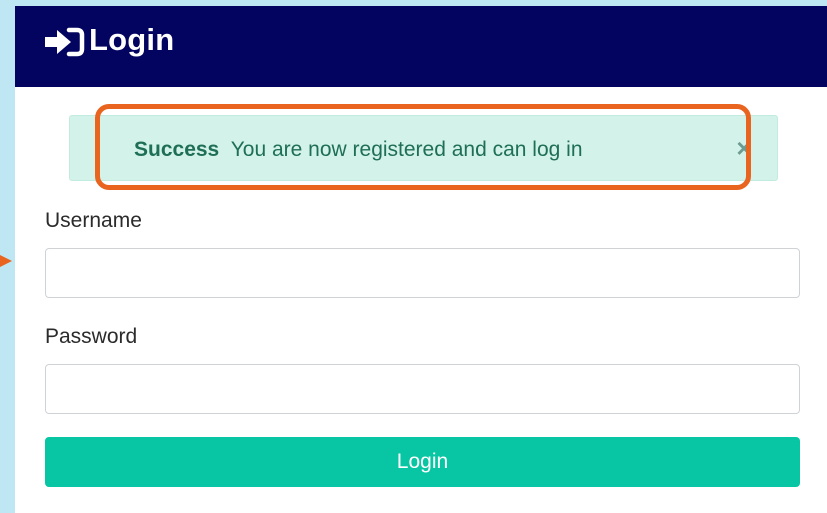  Describe the element at coordinates (744, 148) in the screenshot. I see `close-icon: ×` at that location.